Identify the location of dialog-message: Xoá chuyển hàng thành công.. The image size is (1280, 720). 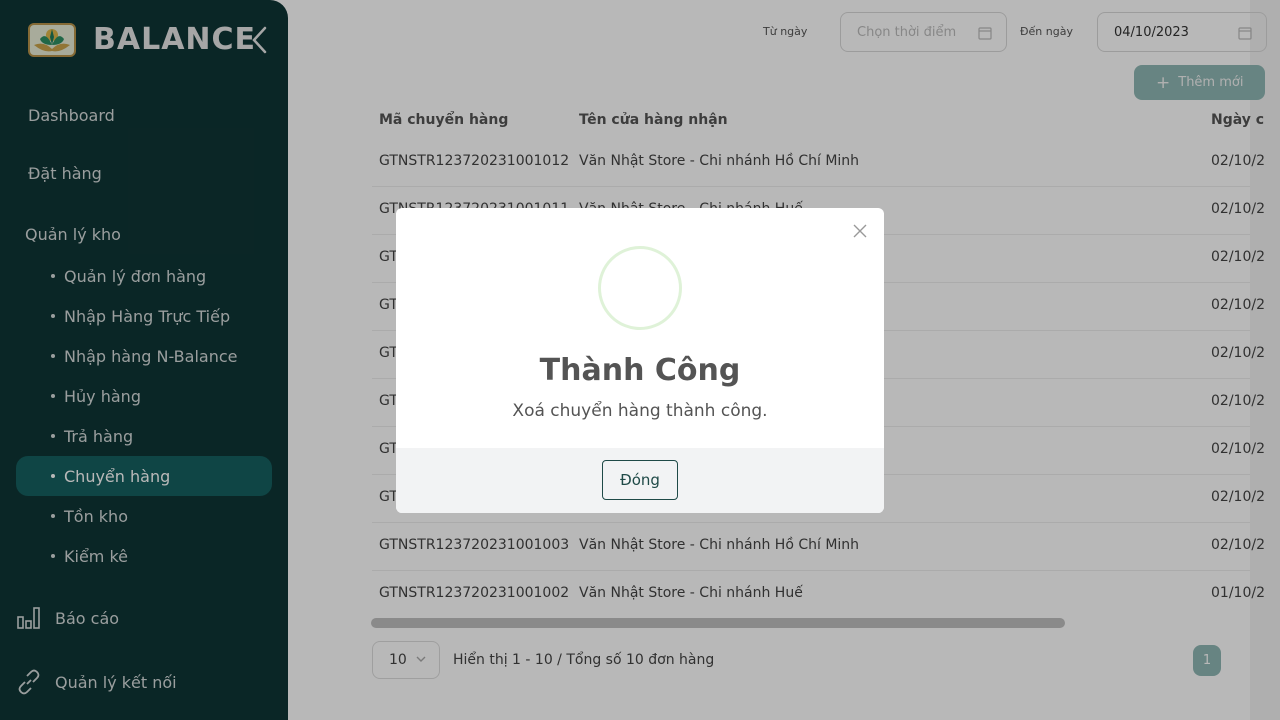
(640, 411).